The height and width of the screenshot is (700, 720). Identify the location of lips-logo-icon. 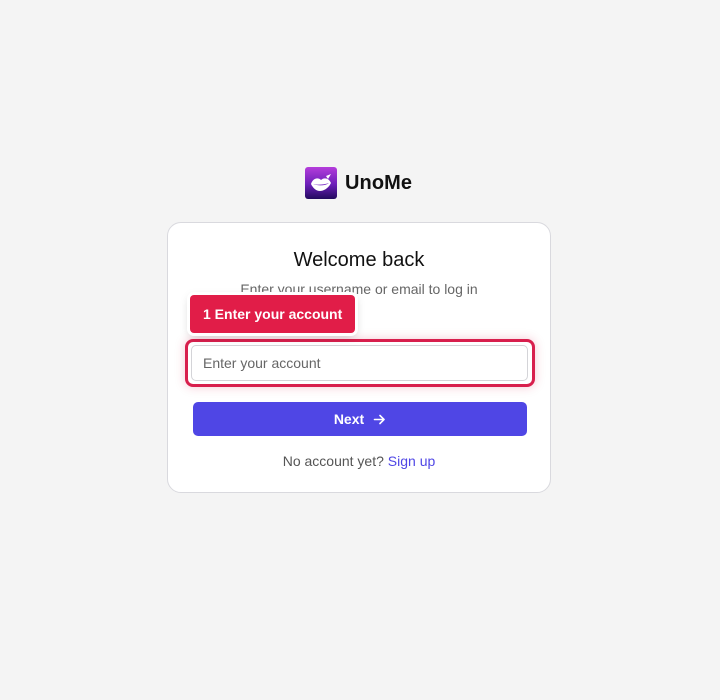
(321, 183).